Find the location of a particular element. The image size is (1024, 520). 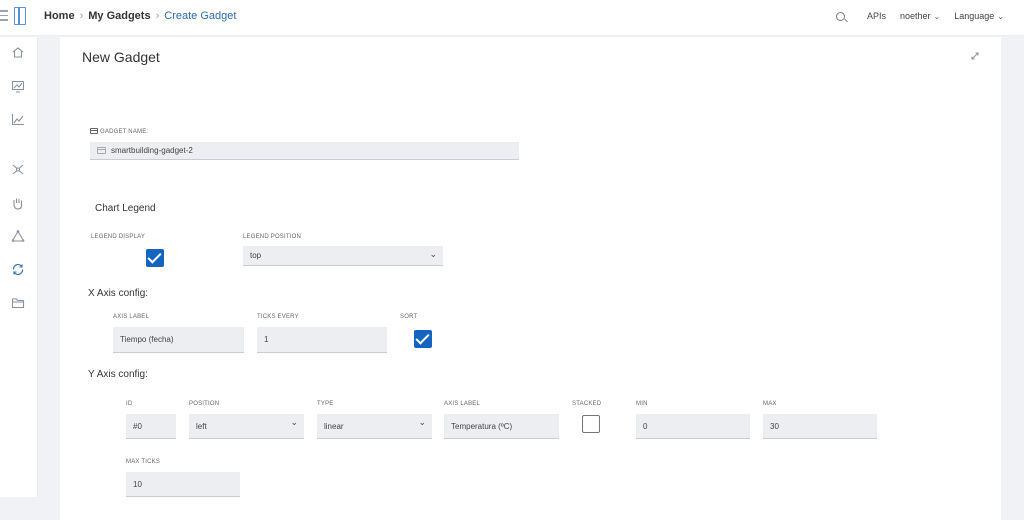

expand-icon is located at coordinates (975, 53).